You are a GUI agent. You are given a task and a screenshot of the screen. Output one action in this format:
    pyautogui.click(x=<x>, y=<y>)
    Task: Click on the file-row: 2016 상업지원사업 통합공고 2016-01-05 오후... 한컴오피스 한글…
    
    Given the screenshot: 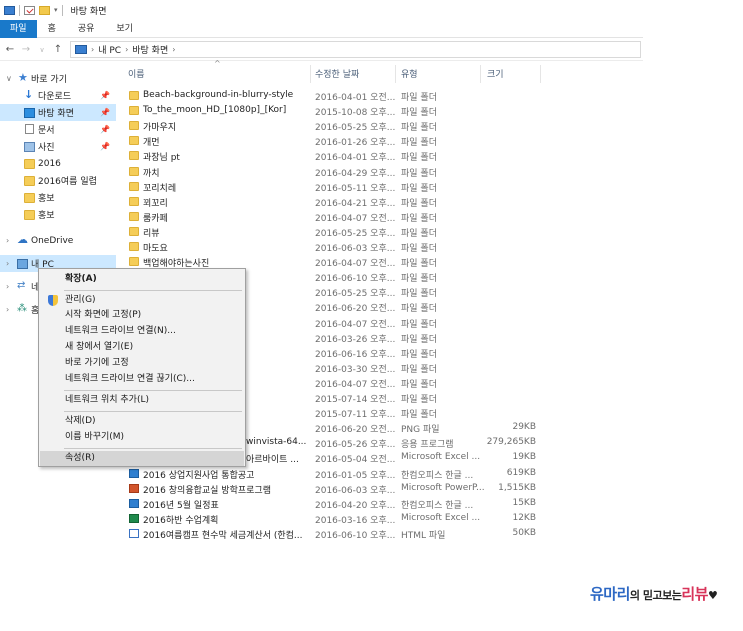 What is the action you would take?
    pyautogui.click(x=332, y=474)
    